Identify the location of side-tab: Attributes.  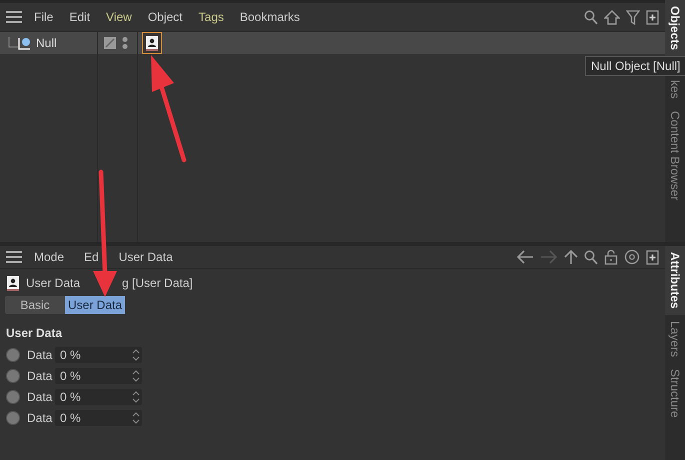
(675, 280).